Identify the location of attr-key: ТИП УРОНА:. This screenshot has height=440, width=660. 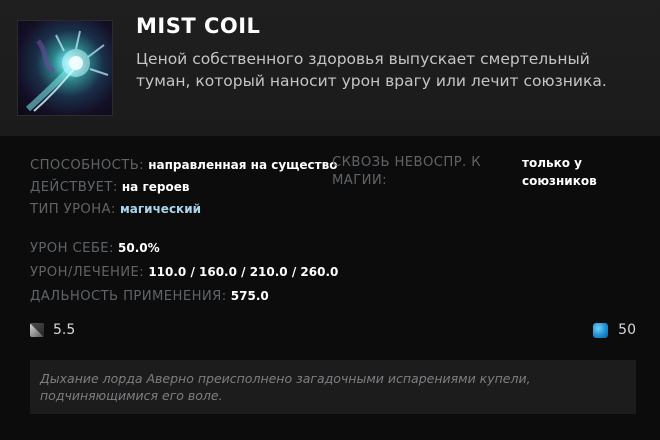
(73, 209).